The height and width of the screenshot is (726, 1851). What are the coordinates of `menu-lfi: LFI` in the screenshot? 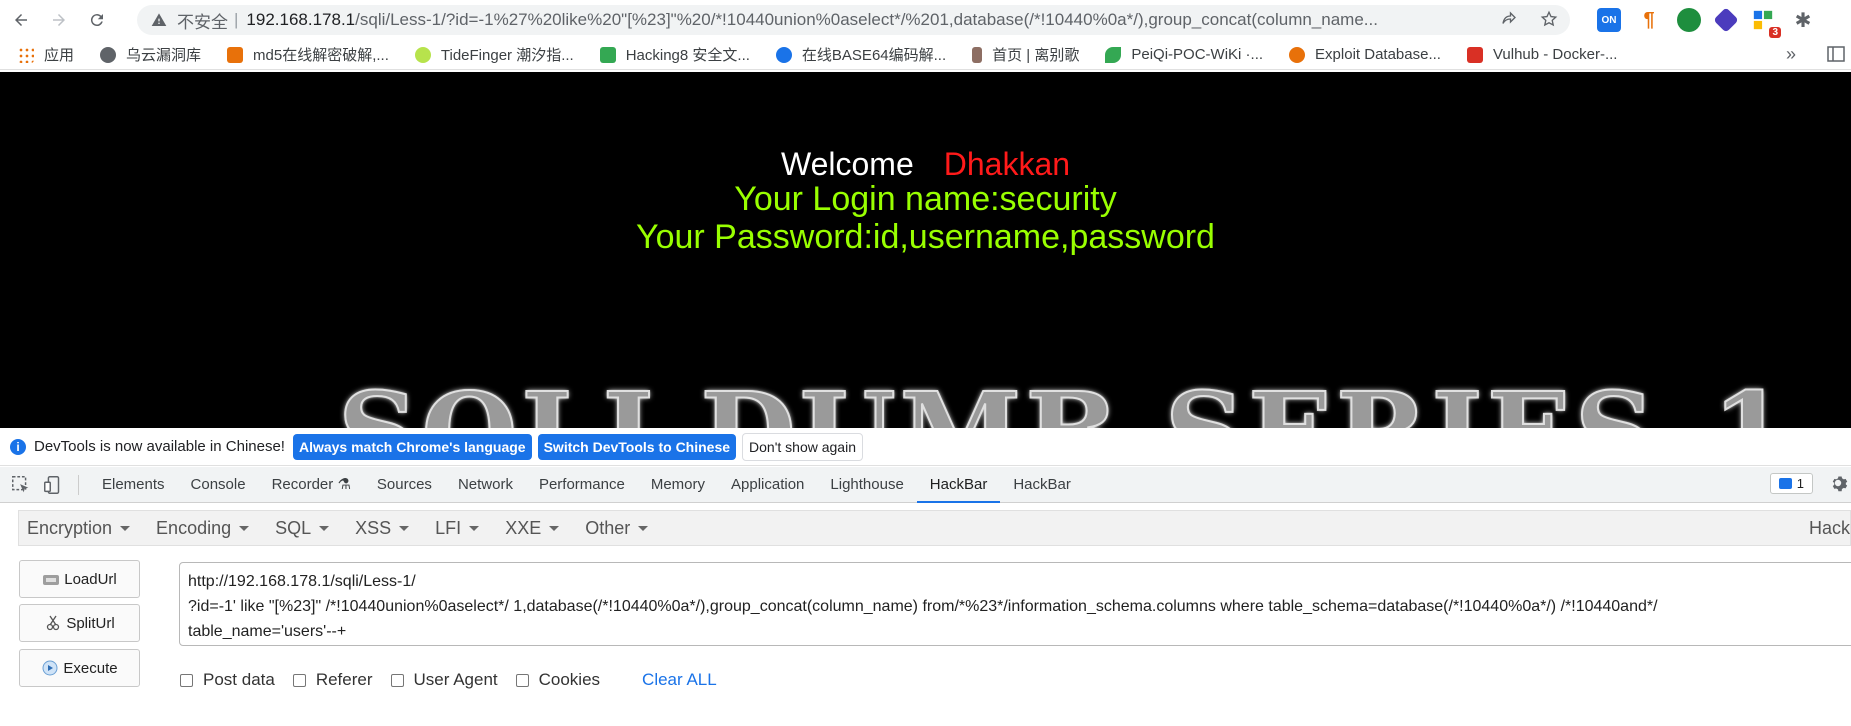 It's located at (457, 528).